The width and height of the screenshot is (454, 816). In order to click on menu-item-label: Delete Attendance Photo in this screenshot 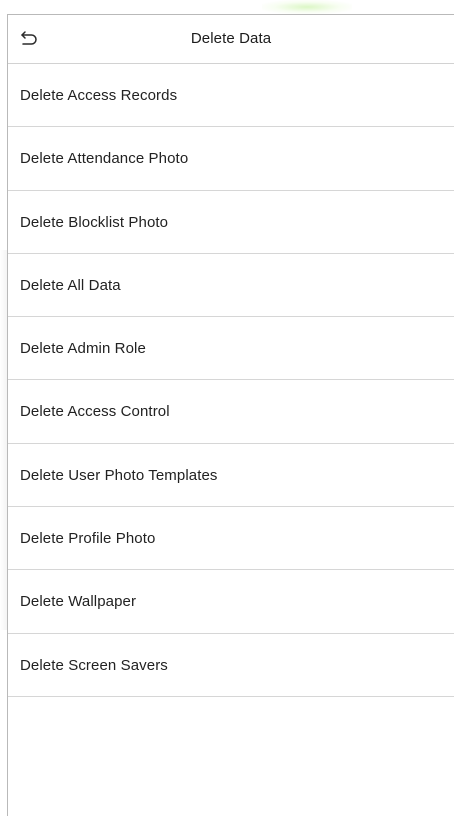, I will do `click(104, 159)`.